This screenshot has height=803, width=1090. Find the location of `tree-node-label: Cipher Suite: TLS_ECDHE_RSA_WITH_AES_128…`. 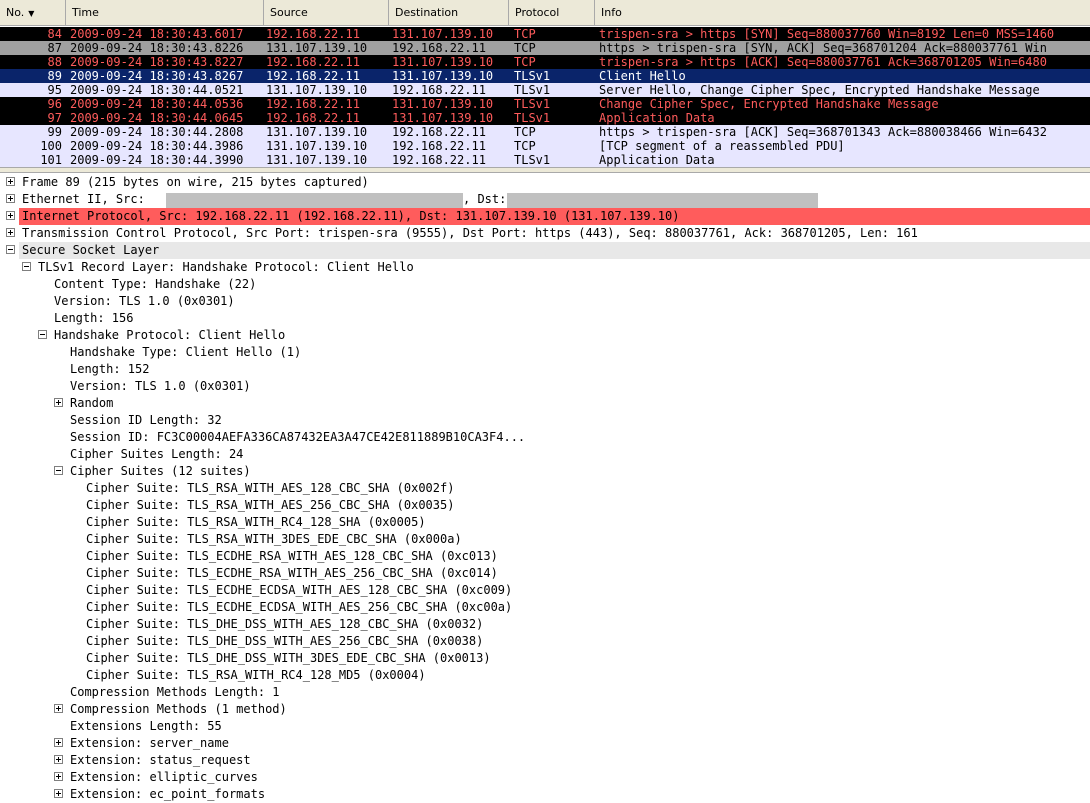

tree-node-label: Cipher Suite: TLS_ECDHE_RSA_WITH_AES_128… is located at coordinates (292, 556).